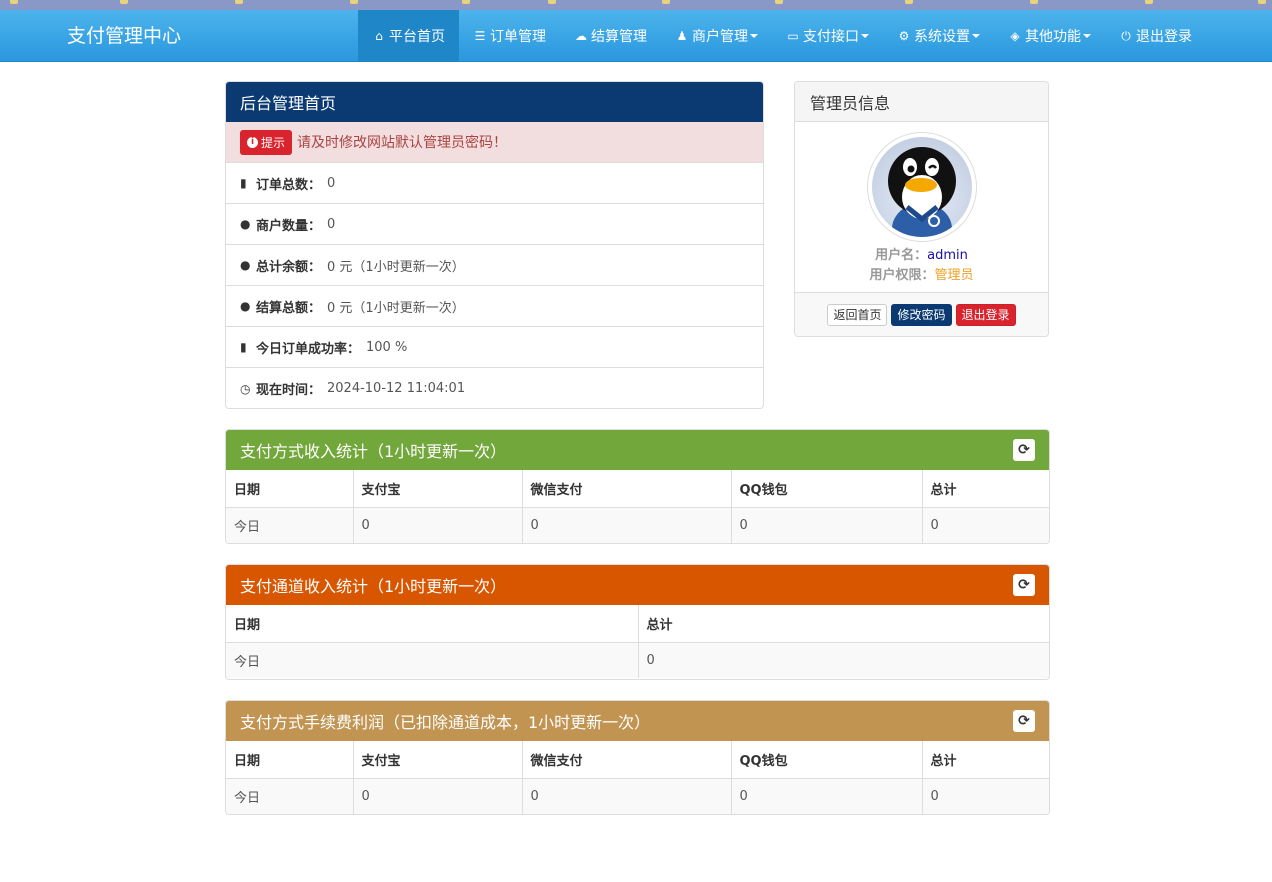  Describe the element at coordinates (831, 37) in the screenshot. I see `nav-item-label: 支付接口` at that location.